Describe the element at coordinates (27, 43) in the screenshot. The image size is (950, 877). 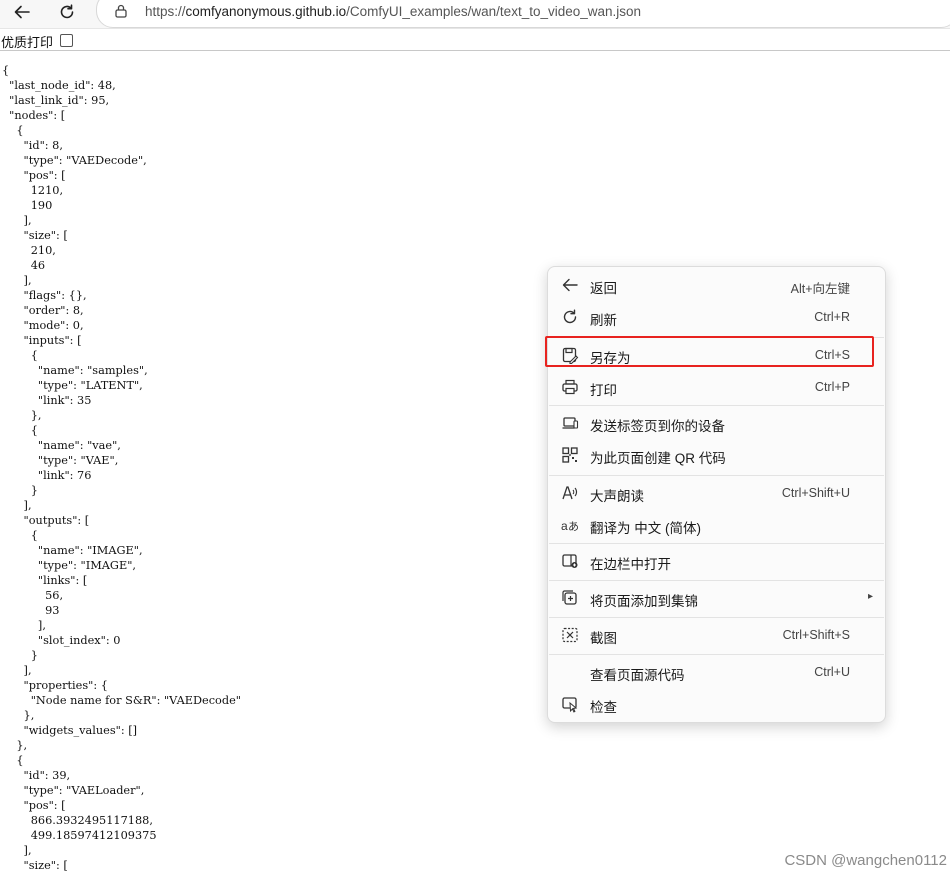
I see `pretty-print-label: 优质打印` at that location.